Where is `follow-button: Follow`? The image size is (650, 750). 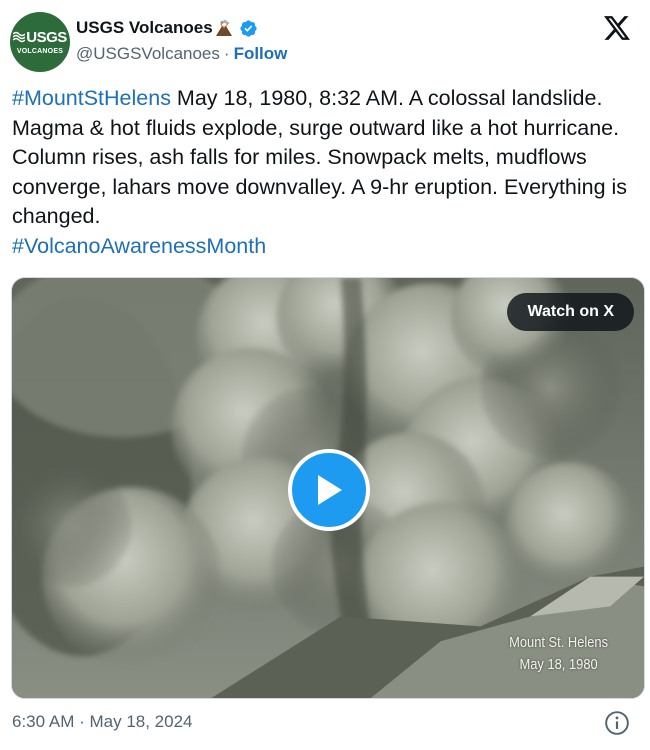 follow-button: Follow is located at coordinates (261, 54).